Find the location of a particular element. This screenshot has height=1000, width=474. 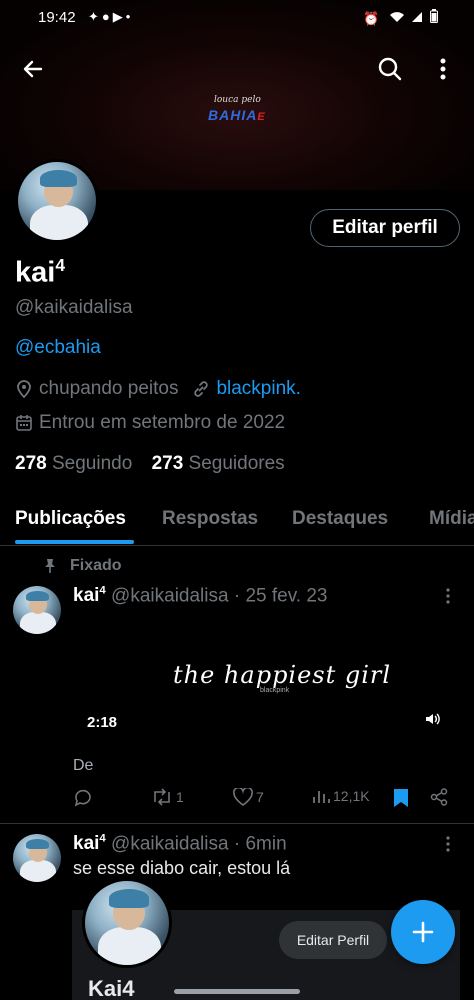

profile-name: kai4 is located at coordinates (40, 272).